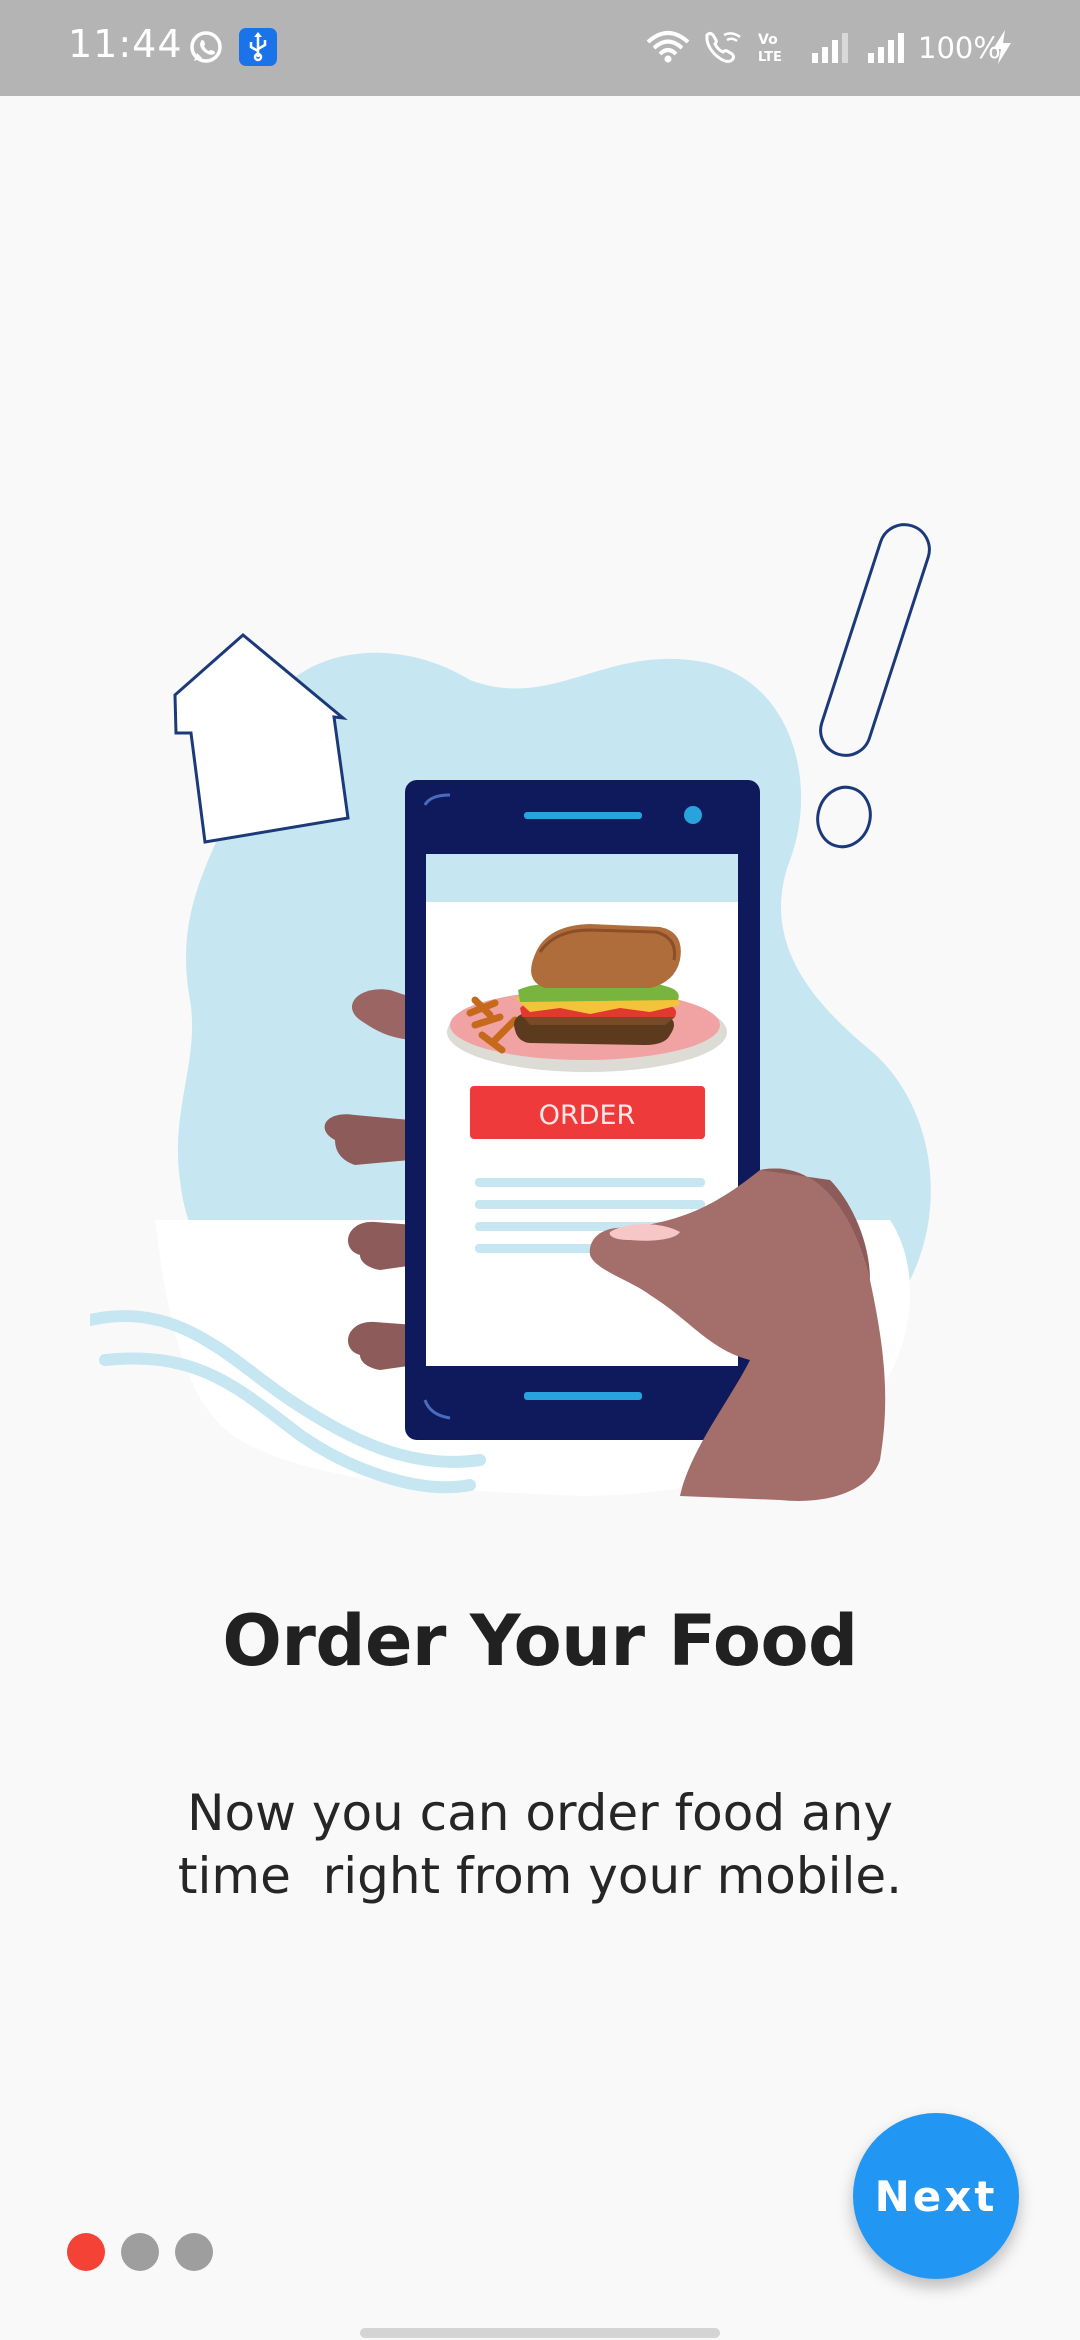  What do you see at coordinates (540, 2333) in the screenshot?
I see `home-indicator` at bounding box center [540, 2333].